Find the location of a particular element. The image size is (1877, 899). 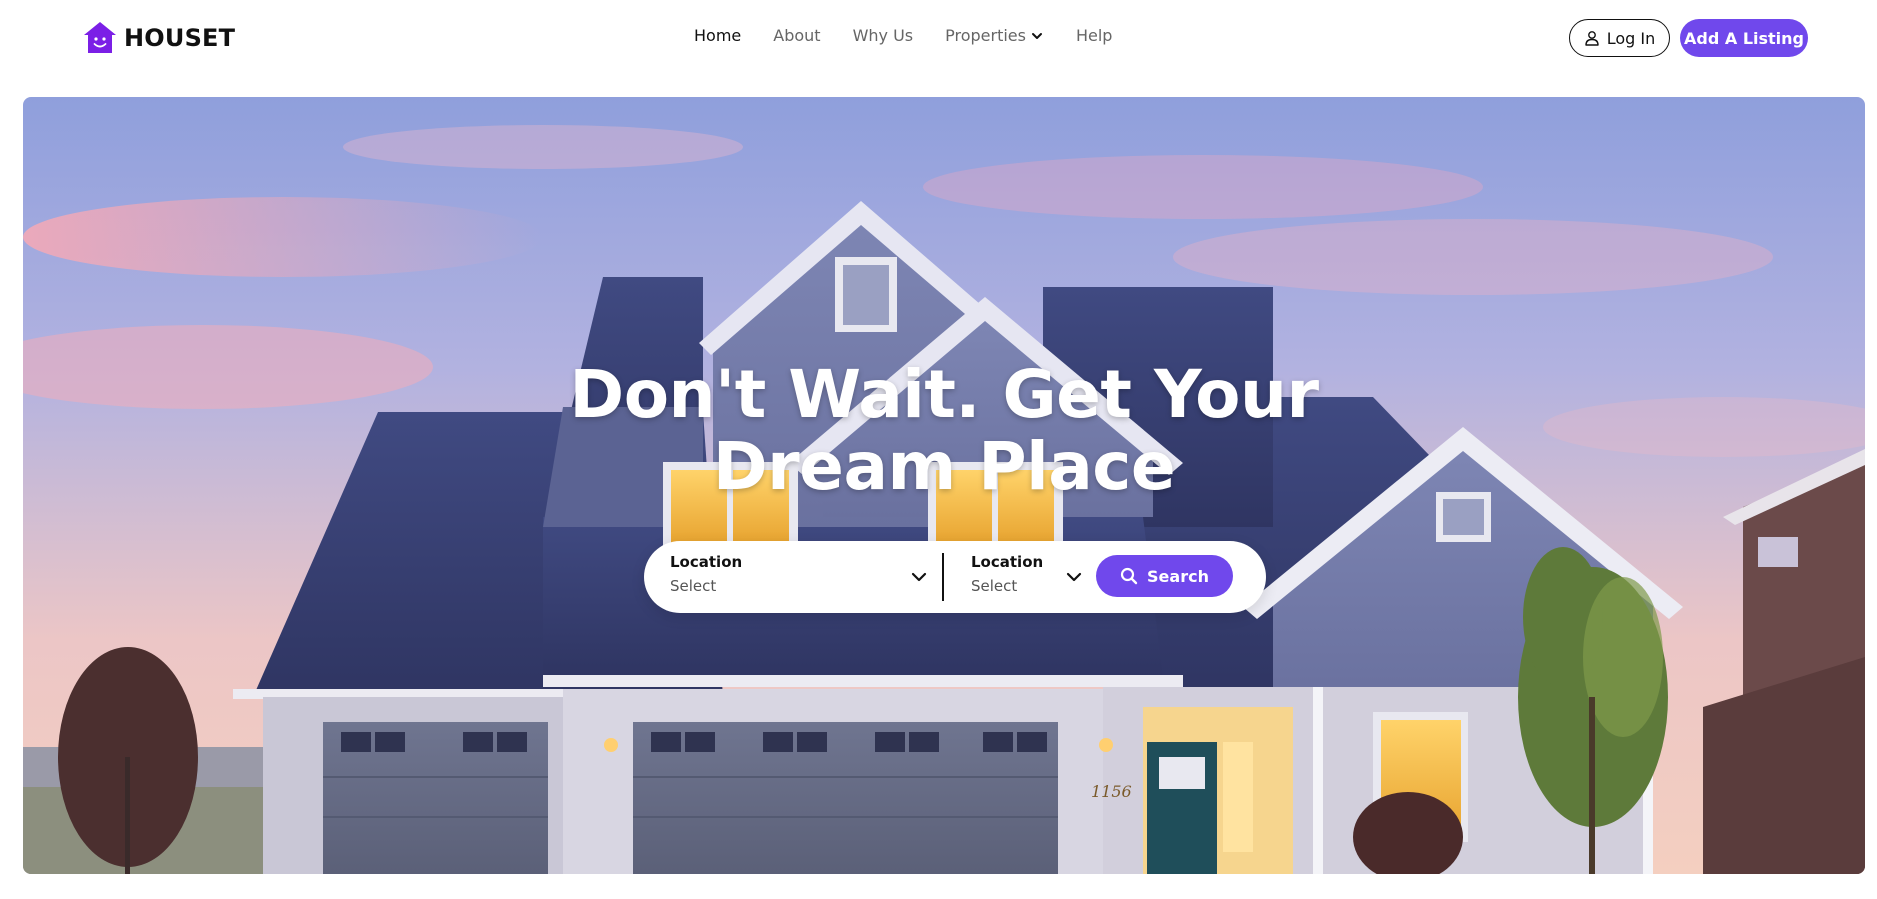

brand-logo: HOUSET is located at coordinates (158, 38).